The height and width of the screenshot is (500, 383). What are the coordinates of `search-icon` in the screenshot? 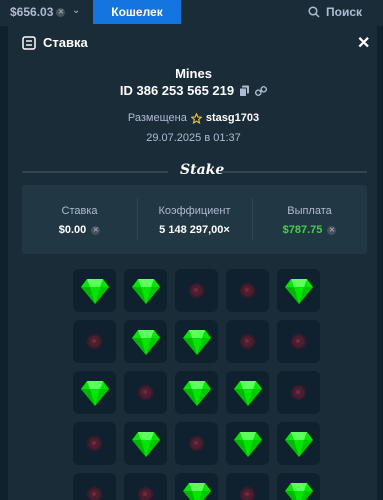 It's located at (314, 12).